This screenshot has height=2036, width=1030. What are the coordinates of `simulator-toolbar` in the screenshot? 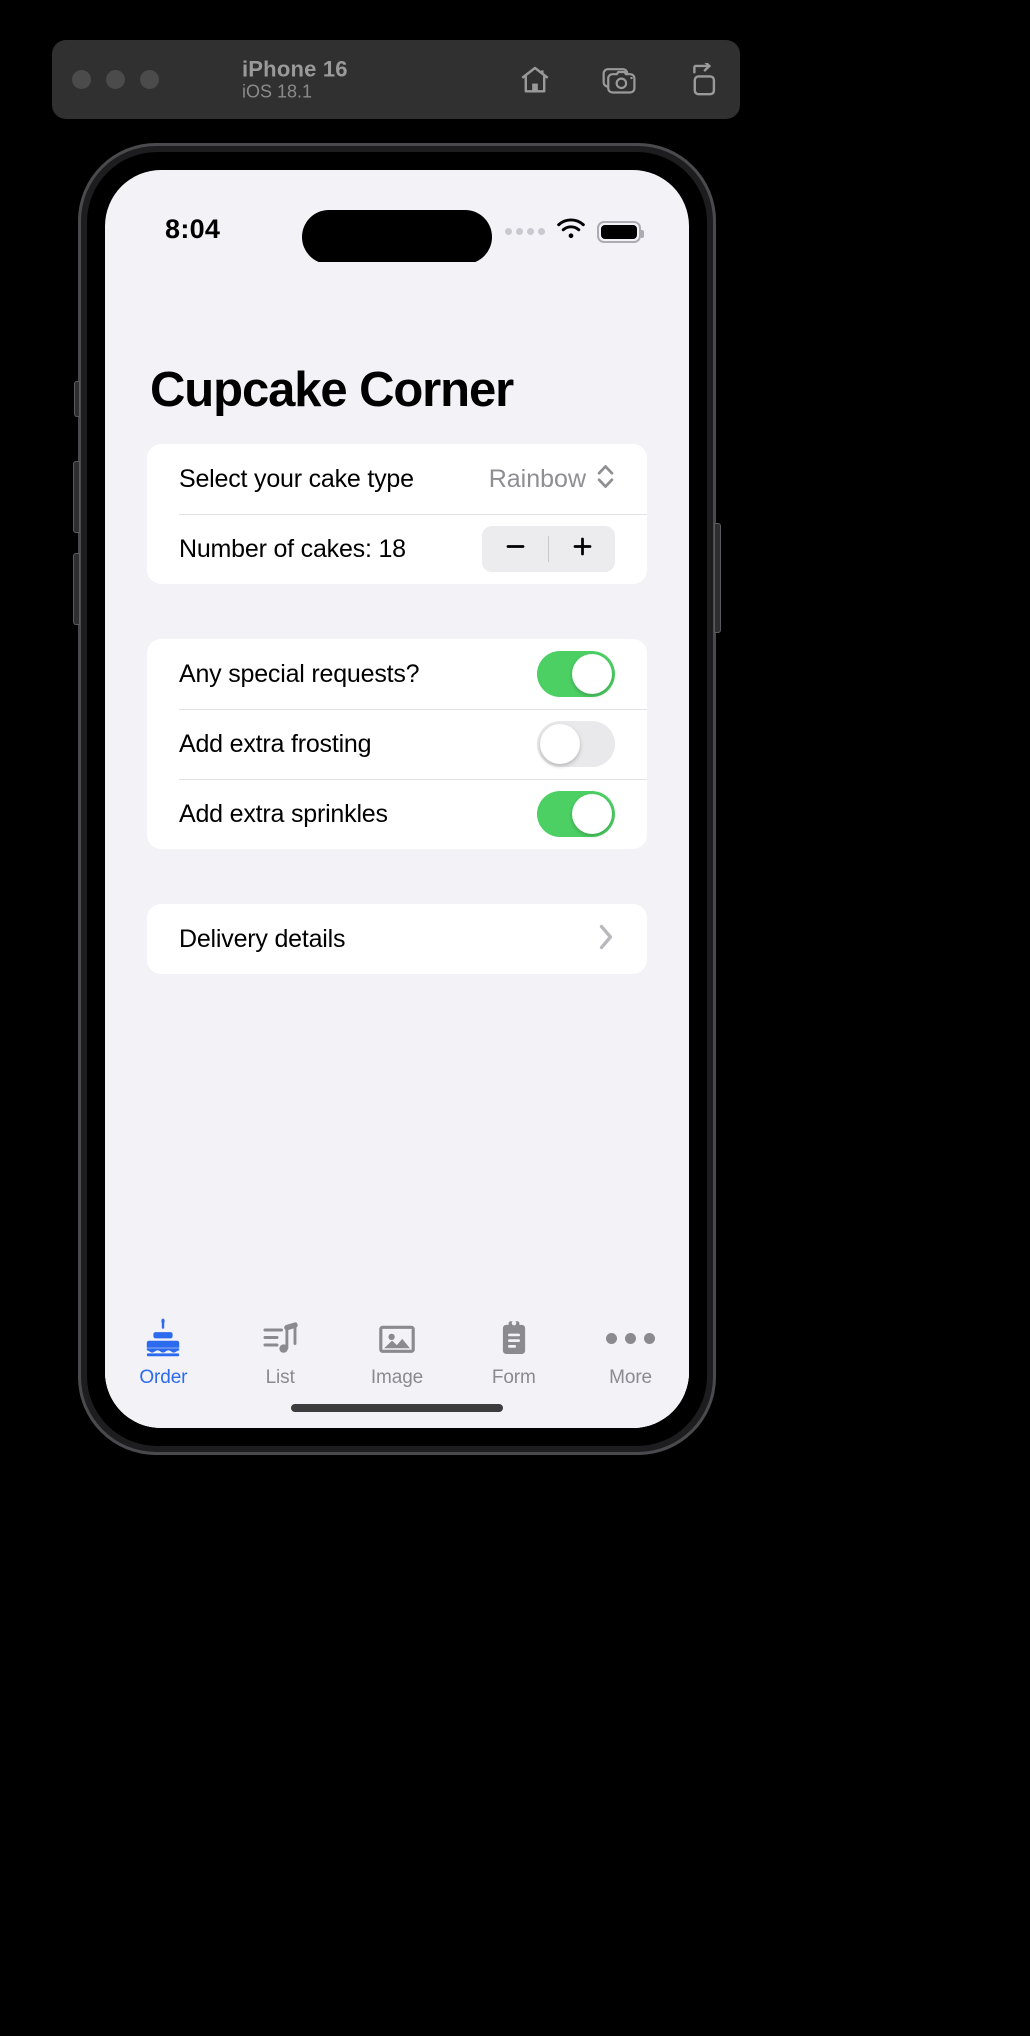 It's located at (619, 79).